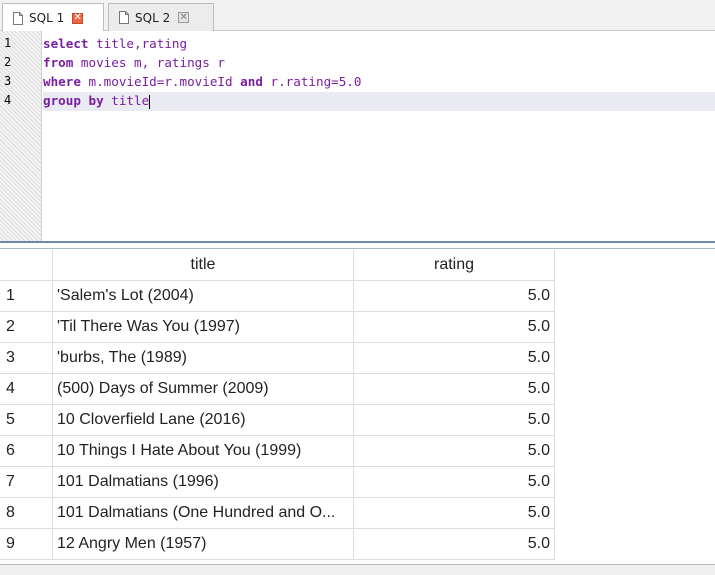 This screenshot has width=715, height=575. What do you see at coordinates (21, 136) in the screenshot?
I see `line-number-gutter: 1 2 3 4` at bounding box center [21, 136].